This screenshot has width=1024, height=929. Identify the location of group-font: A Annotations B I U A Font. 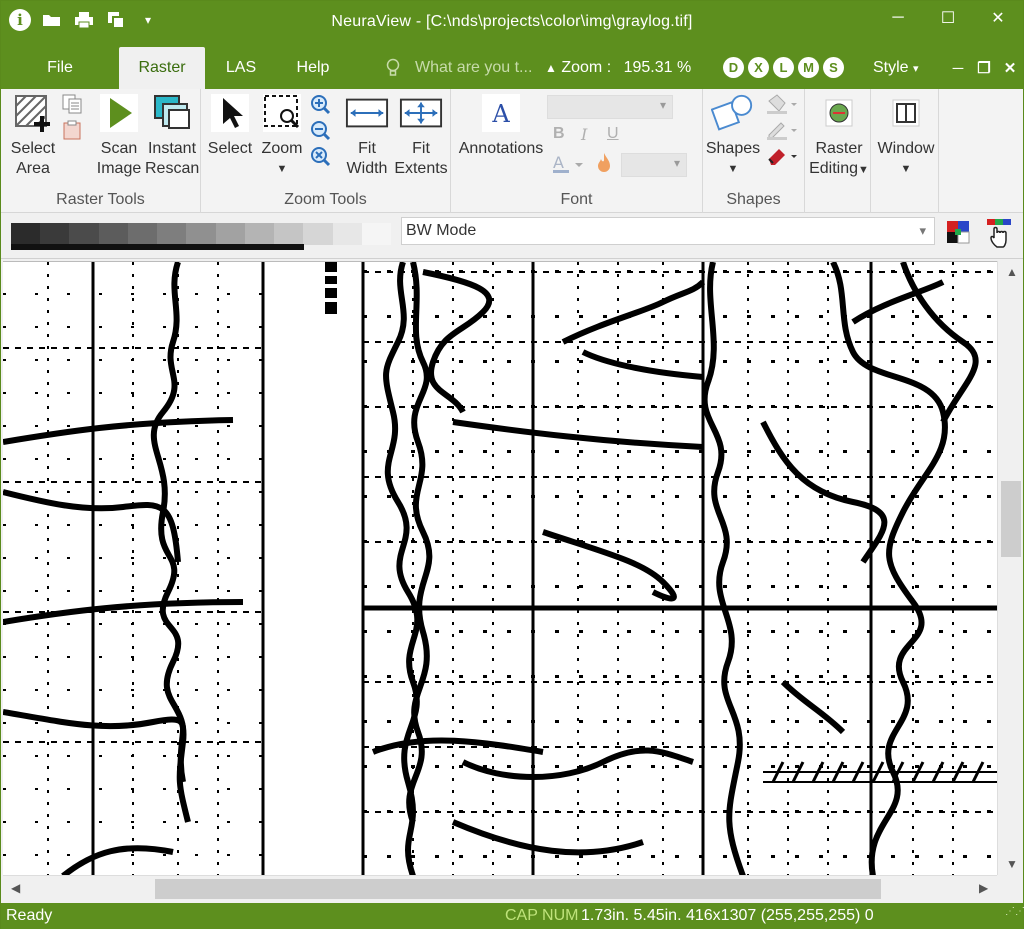
(577, 151).